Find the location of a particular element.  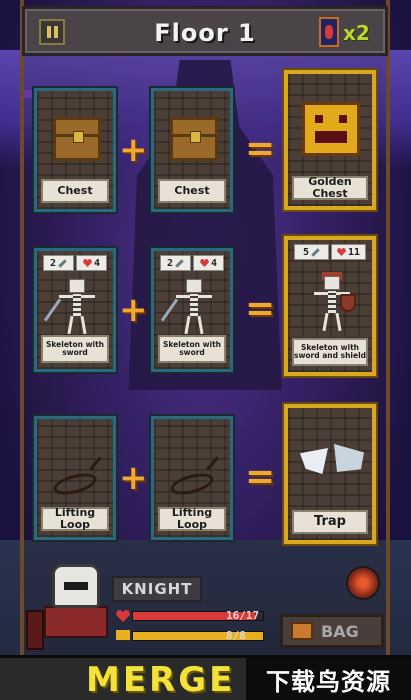

card-skeleton-with-sword-and-shield: 5 11 Skeleton with sword and shield is located at coordinates (330, 306).